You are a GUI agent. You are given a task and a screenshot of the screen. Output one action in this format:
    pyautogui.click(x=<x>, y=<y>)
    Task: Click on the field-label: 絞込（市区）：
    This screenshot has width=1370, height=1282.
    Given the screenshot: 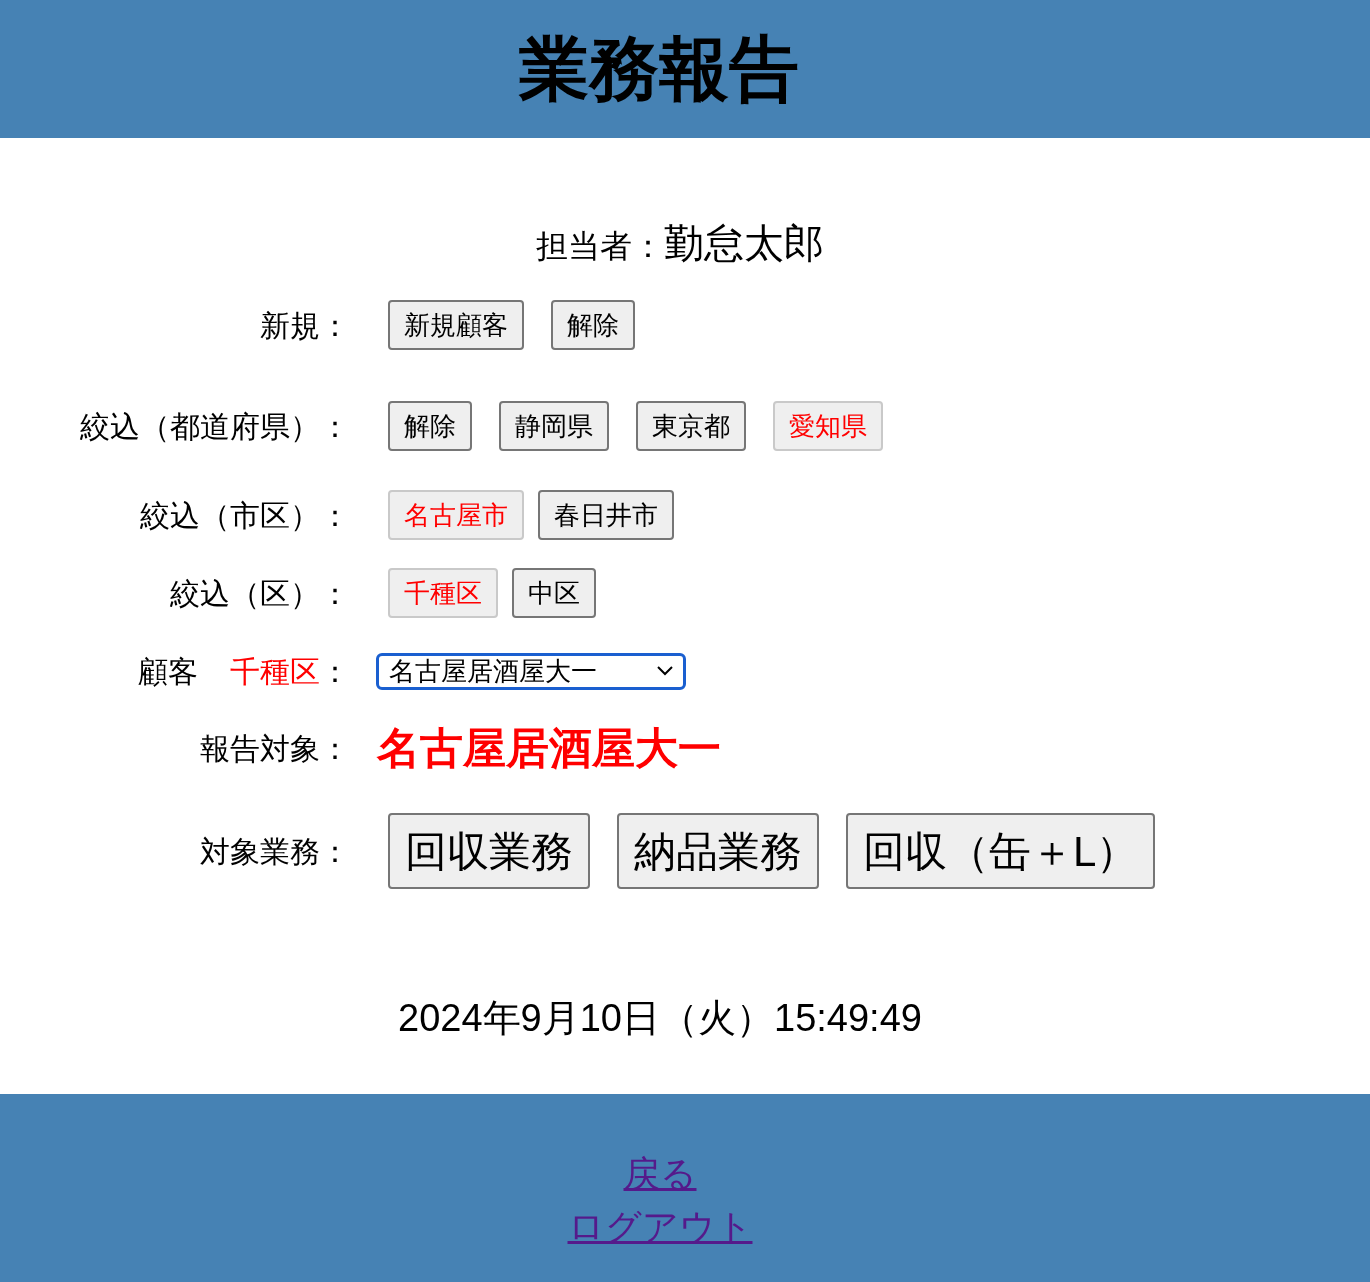 What is the action you would take?
    pyautogui.click(x=245, y=515)
    